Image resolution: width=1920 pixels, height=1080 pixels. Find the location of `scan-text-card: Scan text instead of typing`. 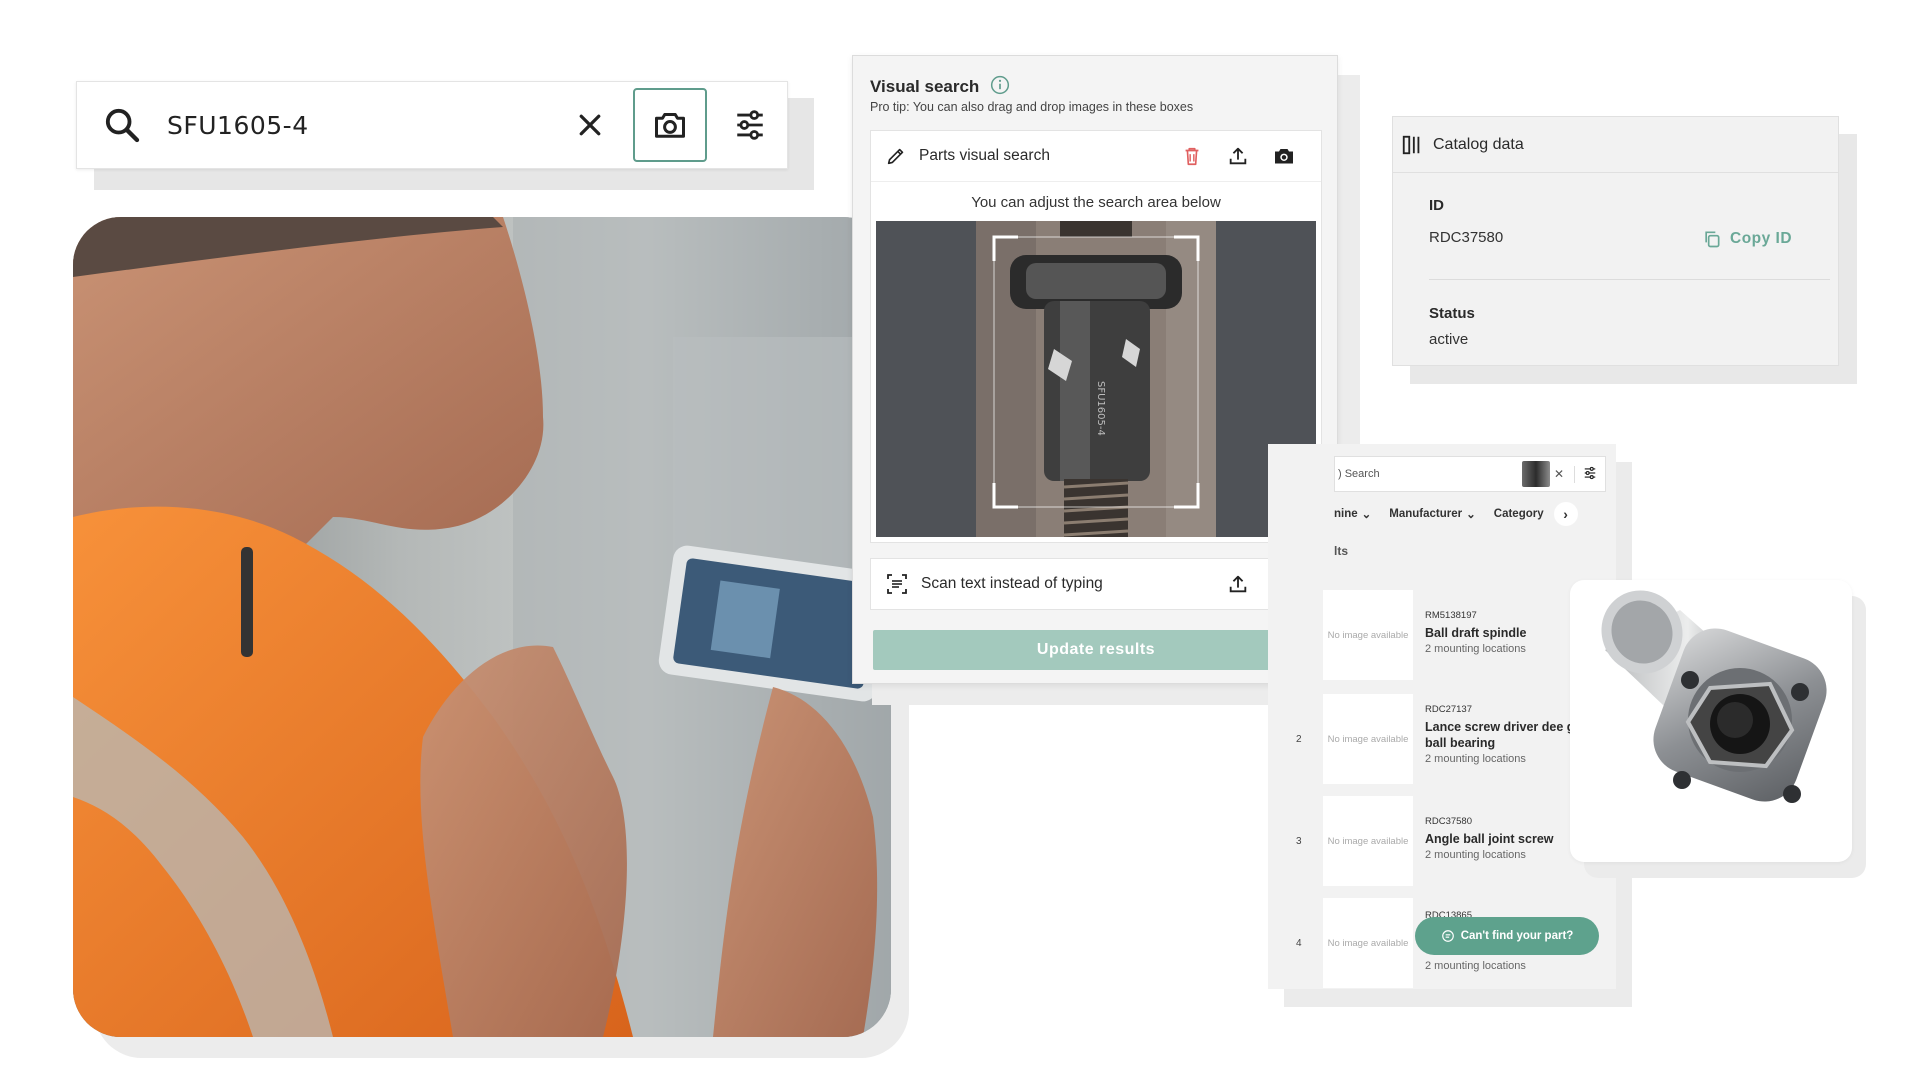

scan-text-card: Scan text instead of typing is located at coordinates (1096, 584).